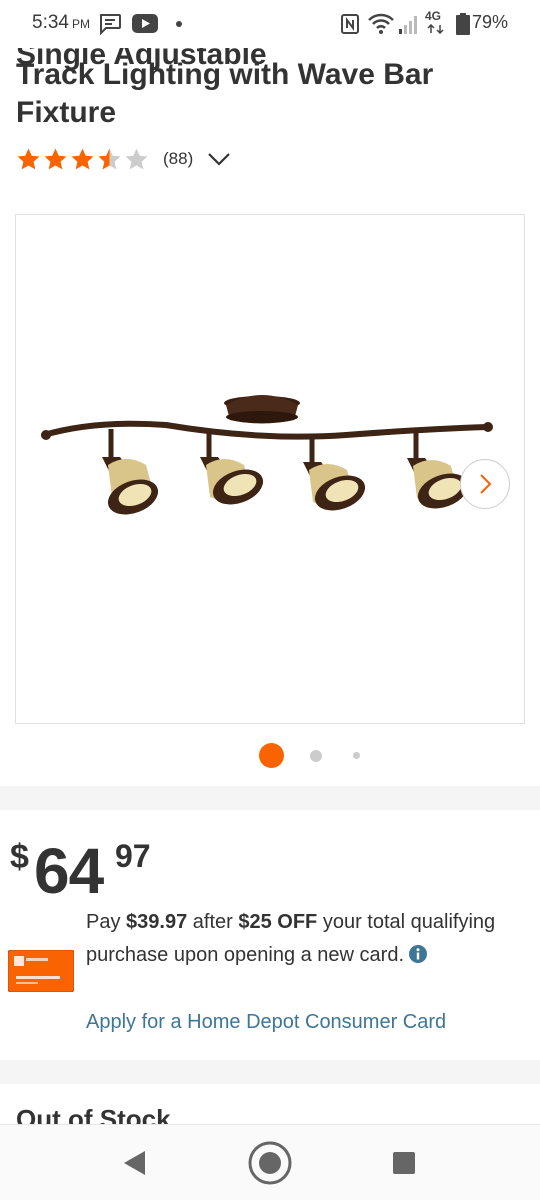 Image resolution: width=540 pixels, height=1200 pixels. Describe the element at coordinates (381, 23) in the screenshot. I see `wifi-icon` at that location.